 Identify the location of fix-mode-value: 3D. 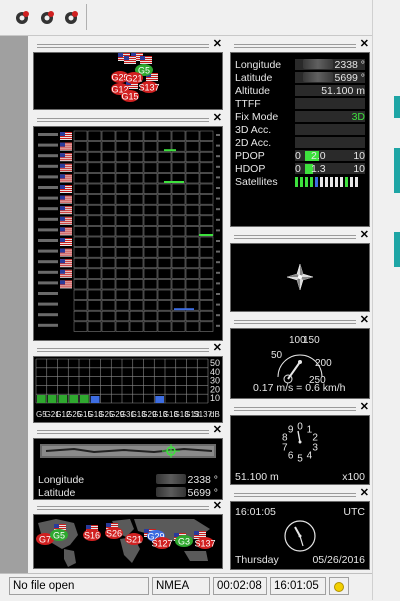
(358, 117).